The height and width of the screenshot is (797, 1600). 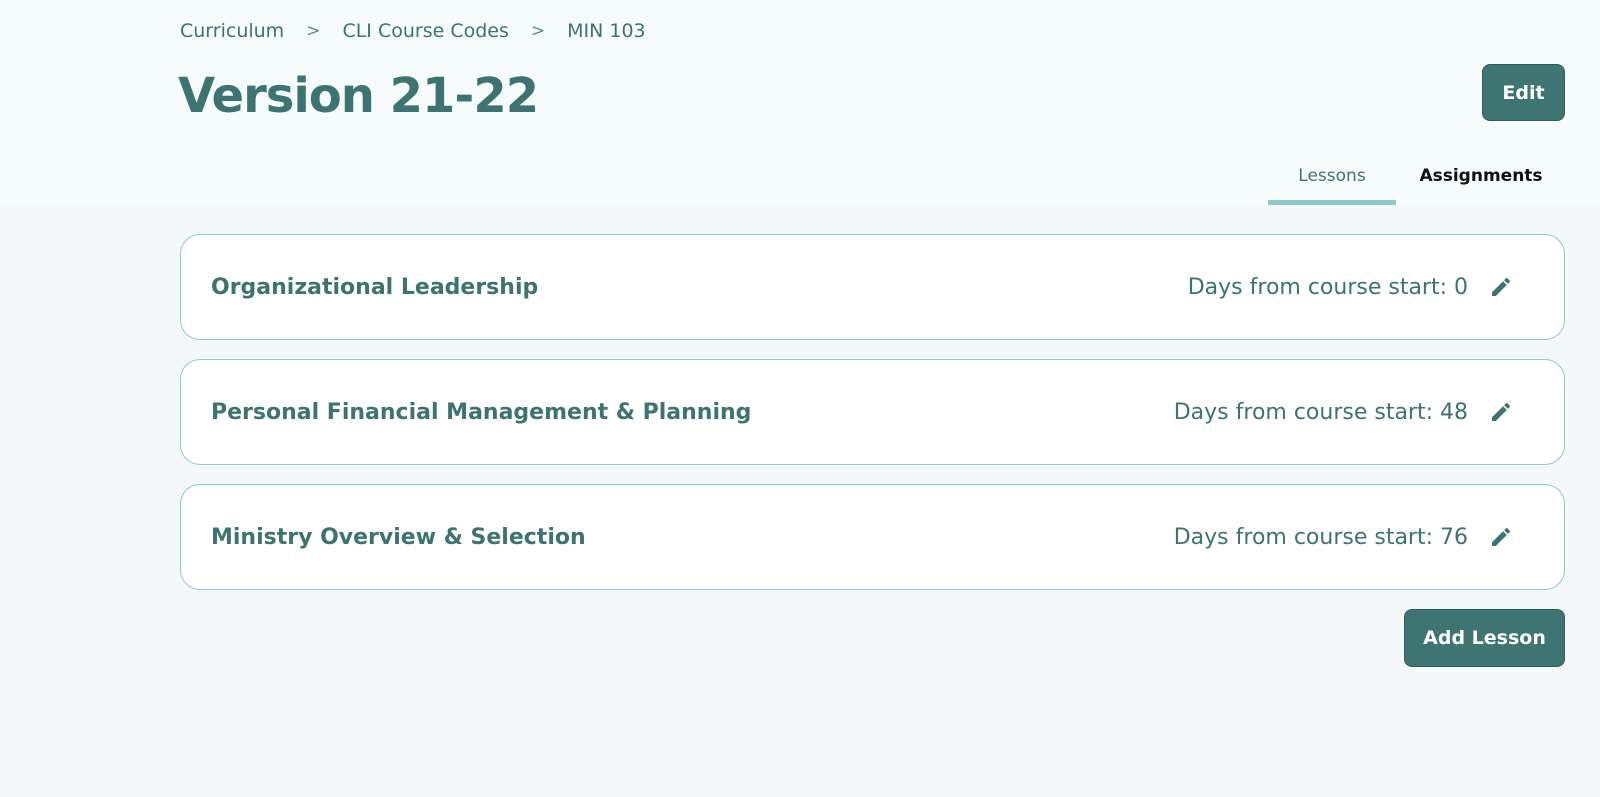 I want to click on breadcrumb-item-course: MIN 103, so click(x=606, y=31).